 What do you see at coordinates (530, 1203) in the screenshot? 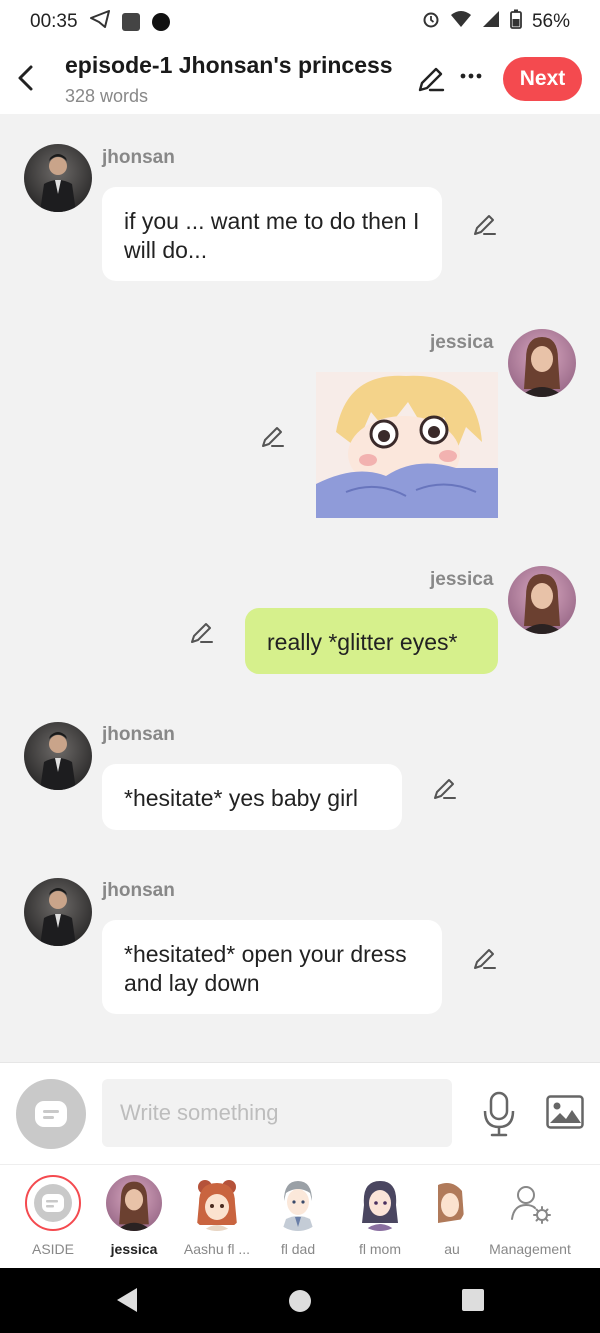
I see `management-icon` at bounding box center [530, 1203].